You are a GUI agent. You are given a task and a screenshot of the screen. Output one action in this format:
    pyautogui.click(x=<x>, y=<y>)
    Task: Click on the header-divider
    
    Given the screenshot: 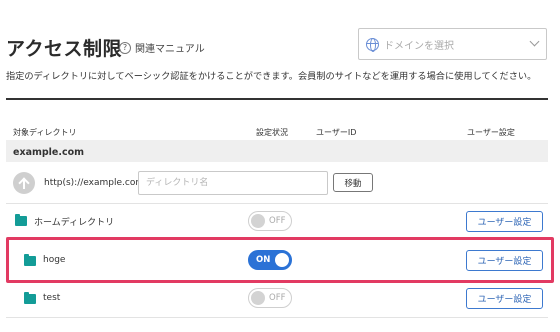 What is the action you would take?
    pyautogui.click(x=277, y=99)
    